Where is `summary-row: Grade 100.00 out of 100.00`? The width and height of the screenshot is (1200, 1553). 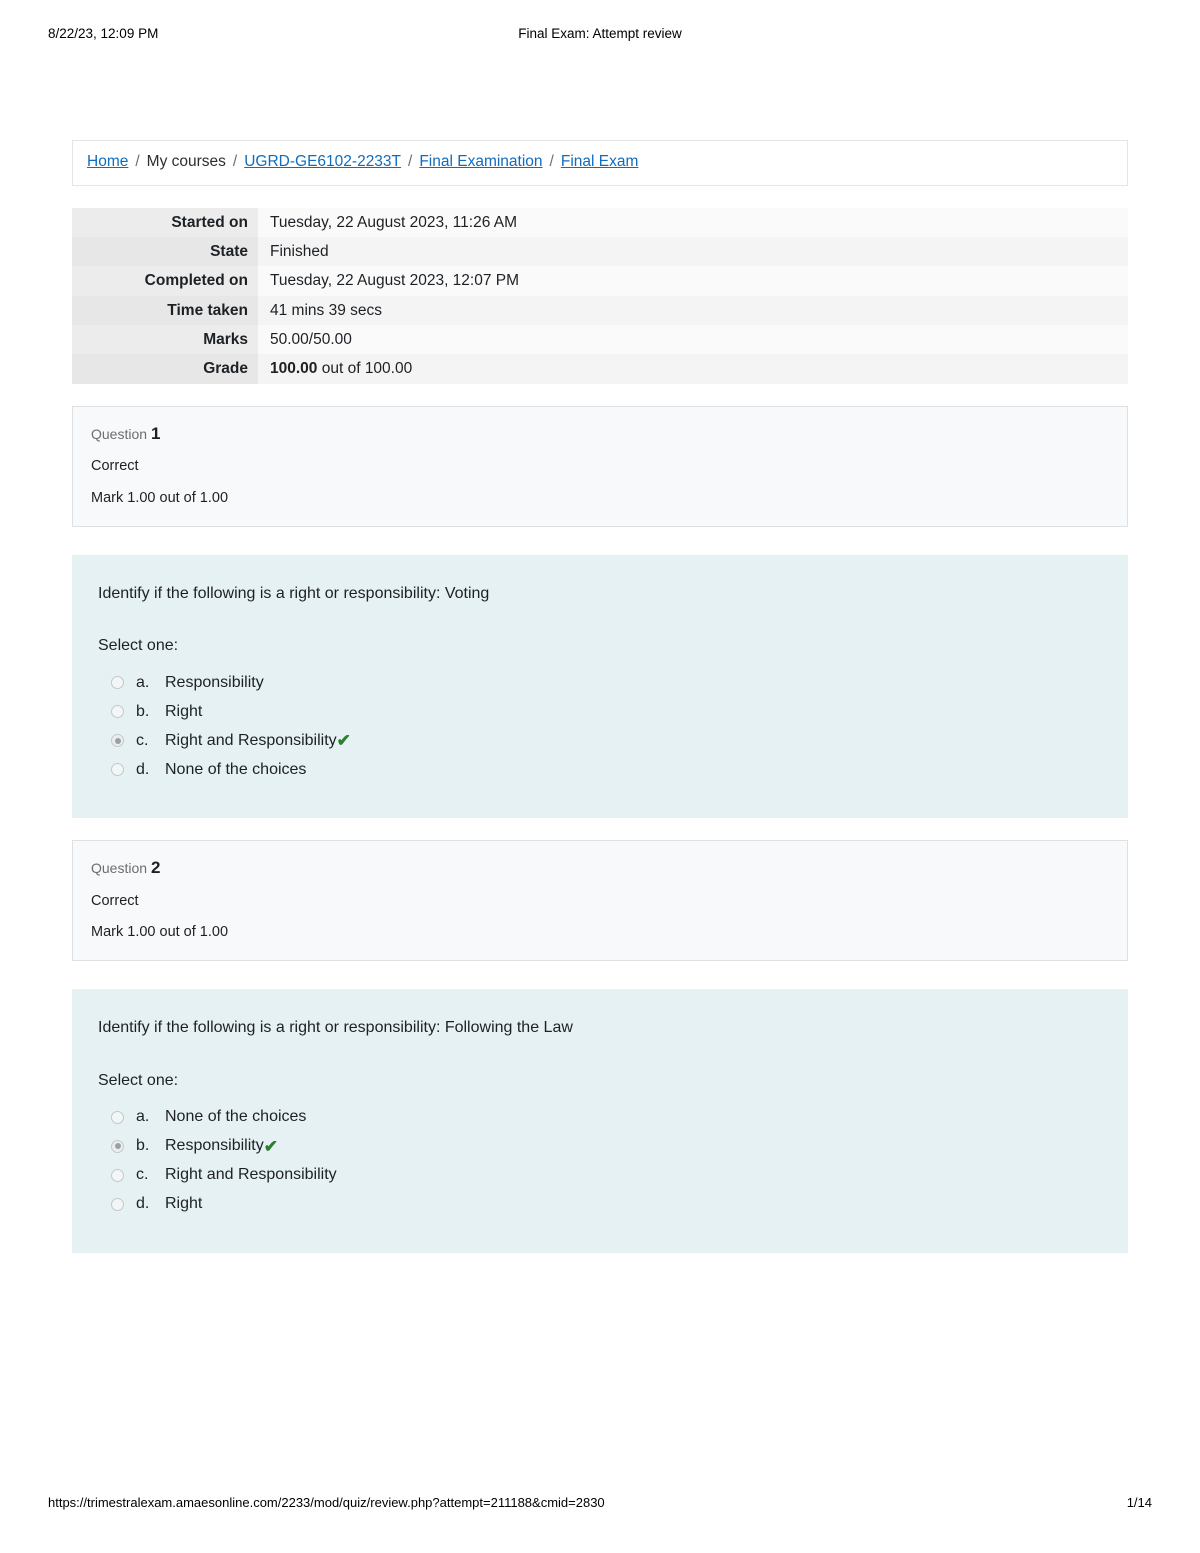 summary-row: Grade 100.00 out of 100.00 is located at coordinates (600, 369).